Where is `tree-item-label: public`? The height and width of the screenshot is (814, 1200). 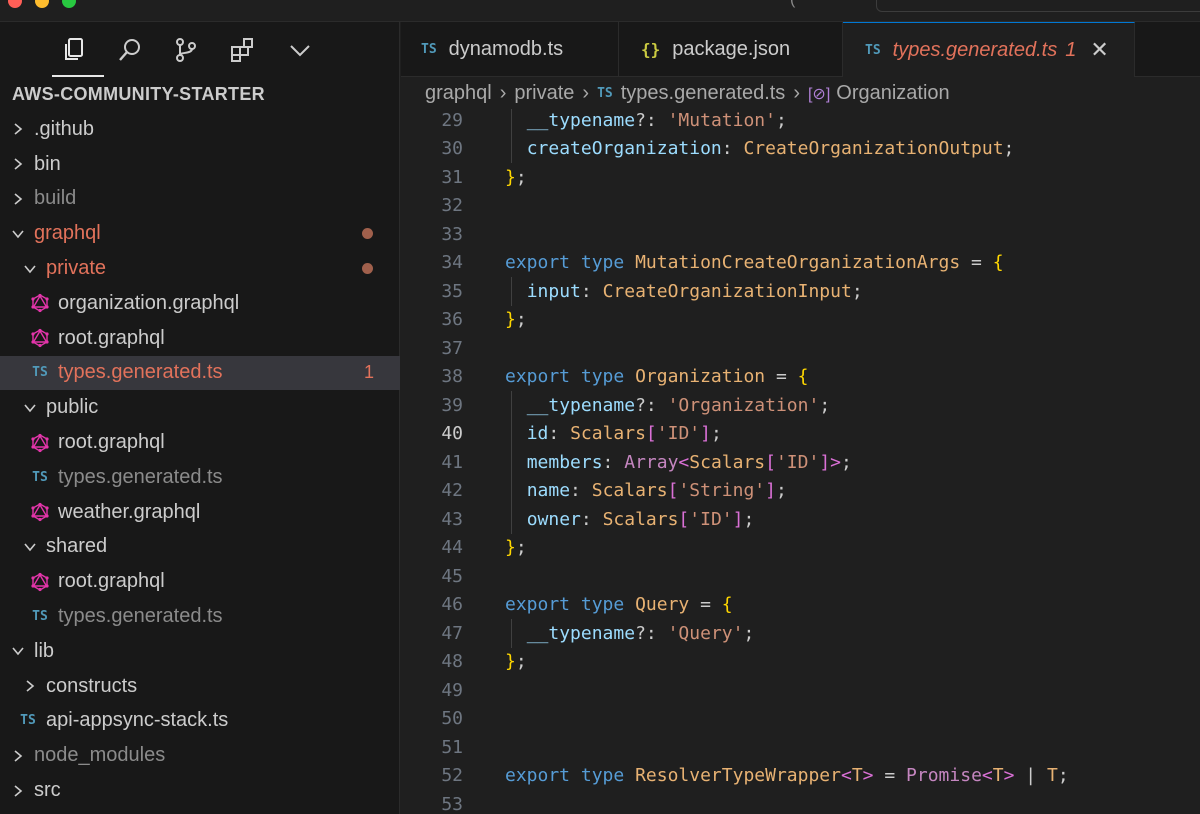 tree-item-label: public is located at coordinates (72, 407).